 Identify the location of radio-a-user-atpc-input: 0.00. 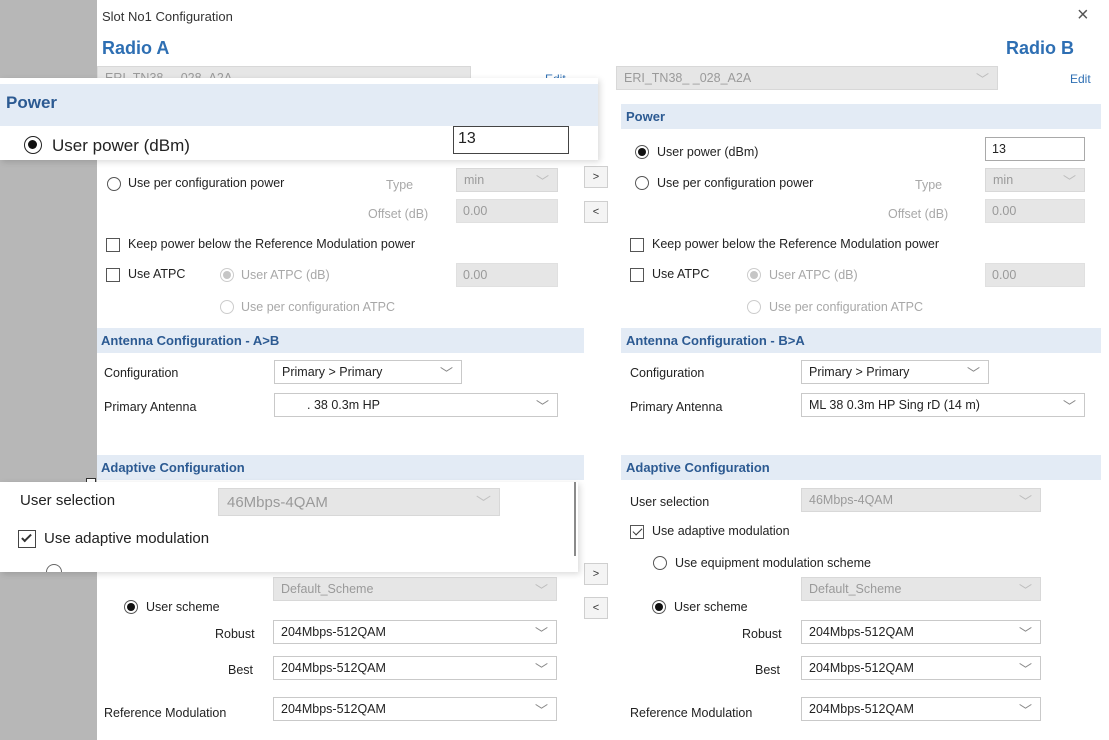
(507, 275).